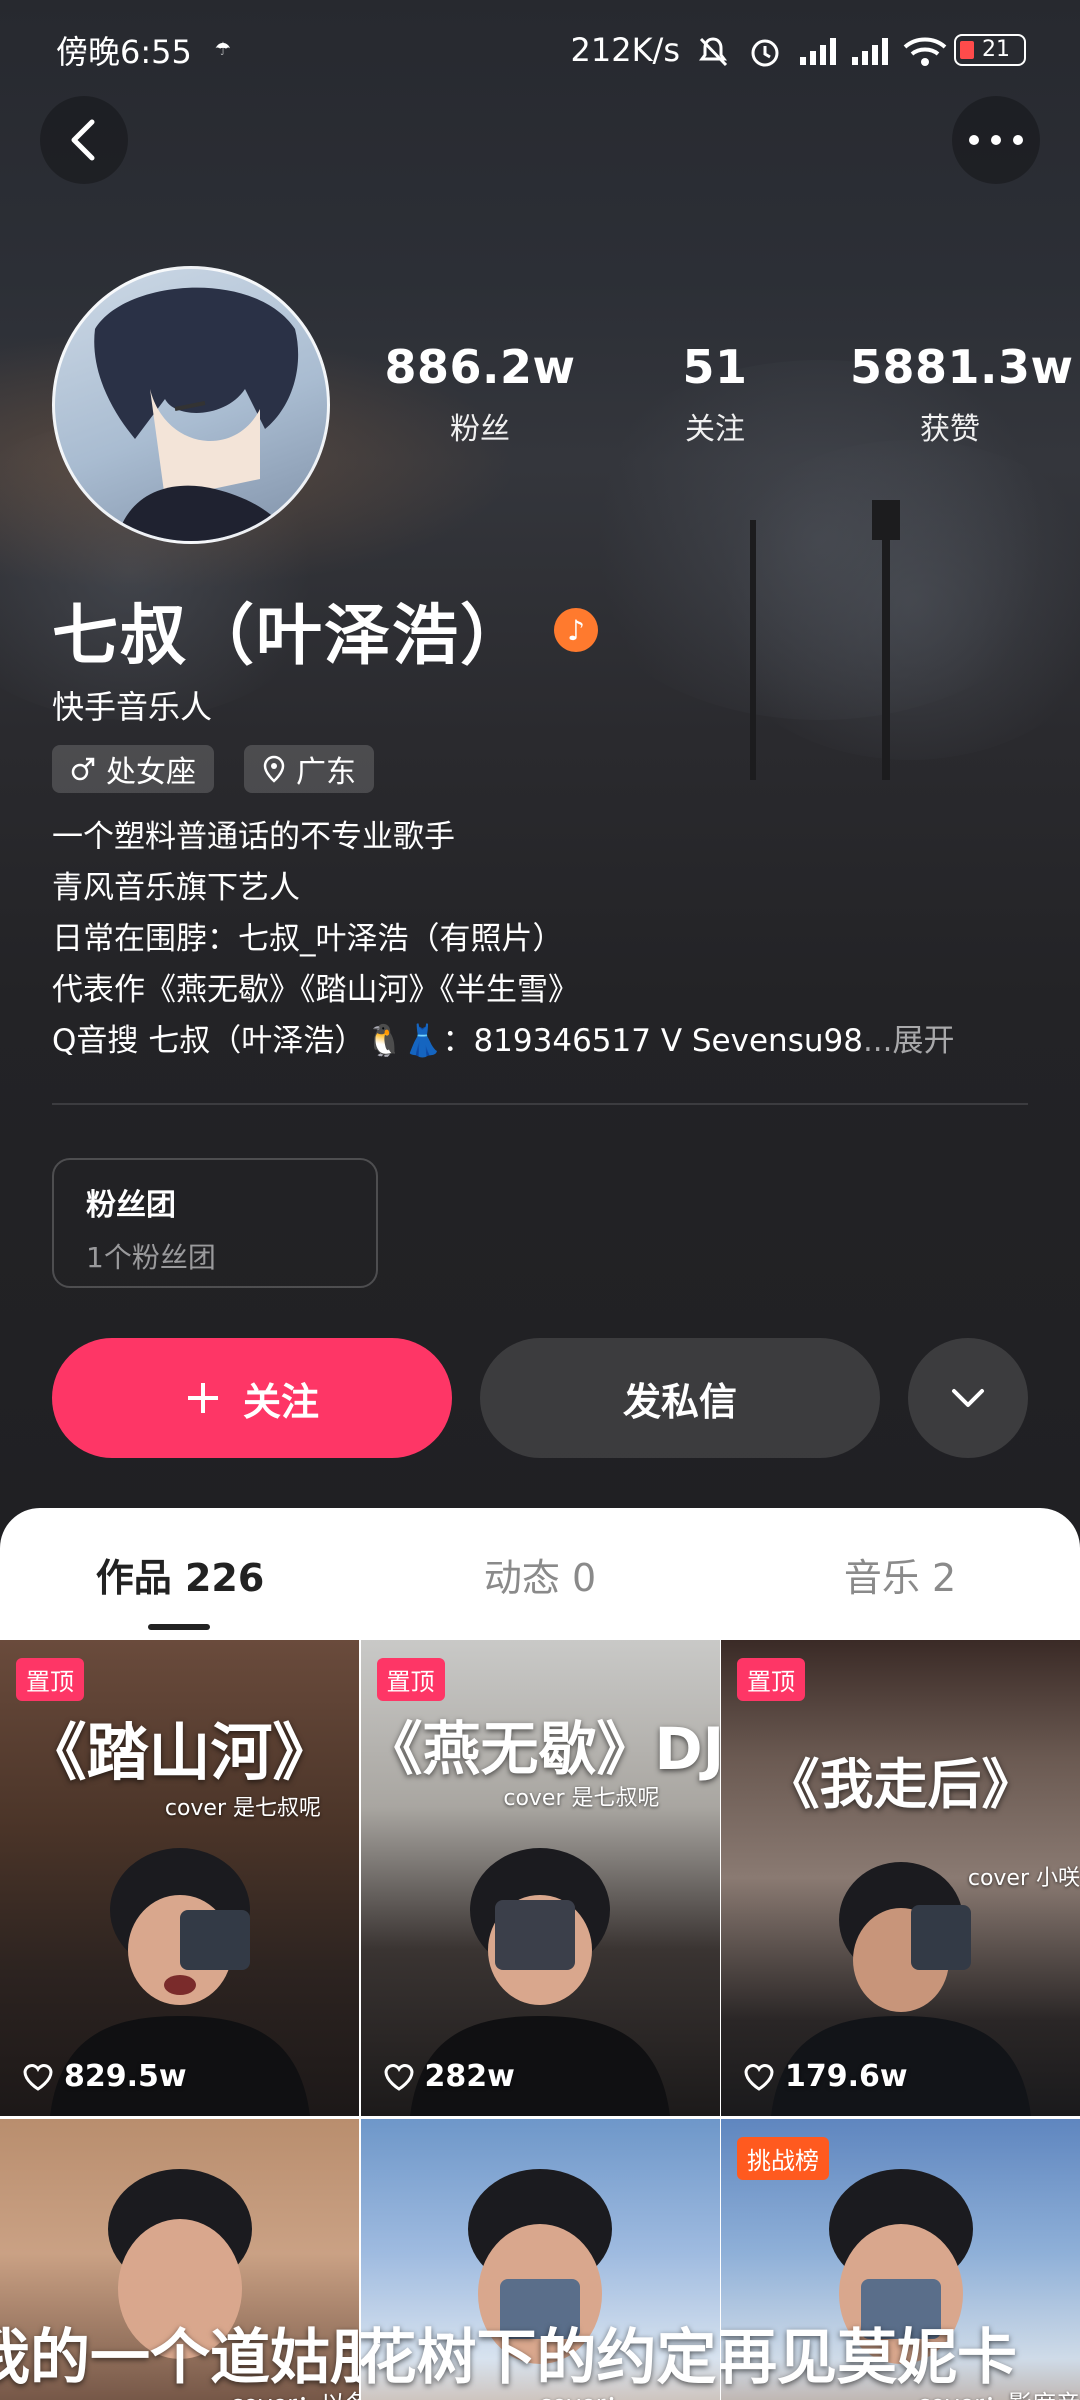 Image resolution: width=1080 pixels, height=2400 pixels. I want to click on tag-label: 广东, so click(326, 772).